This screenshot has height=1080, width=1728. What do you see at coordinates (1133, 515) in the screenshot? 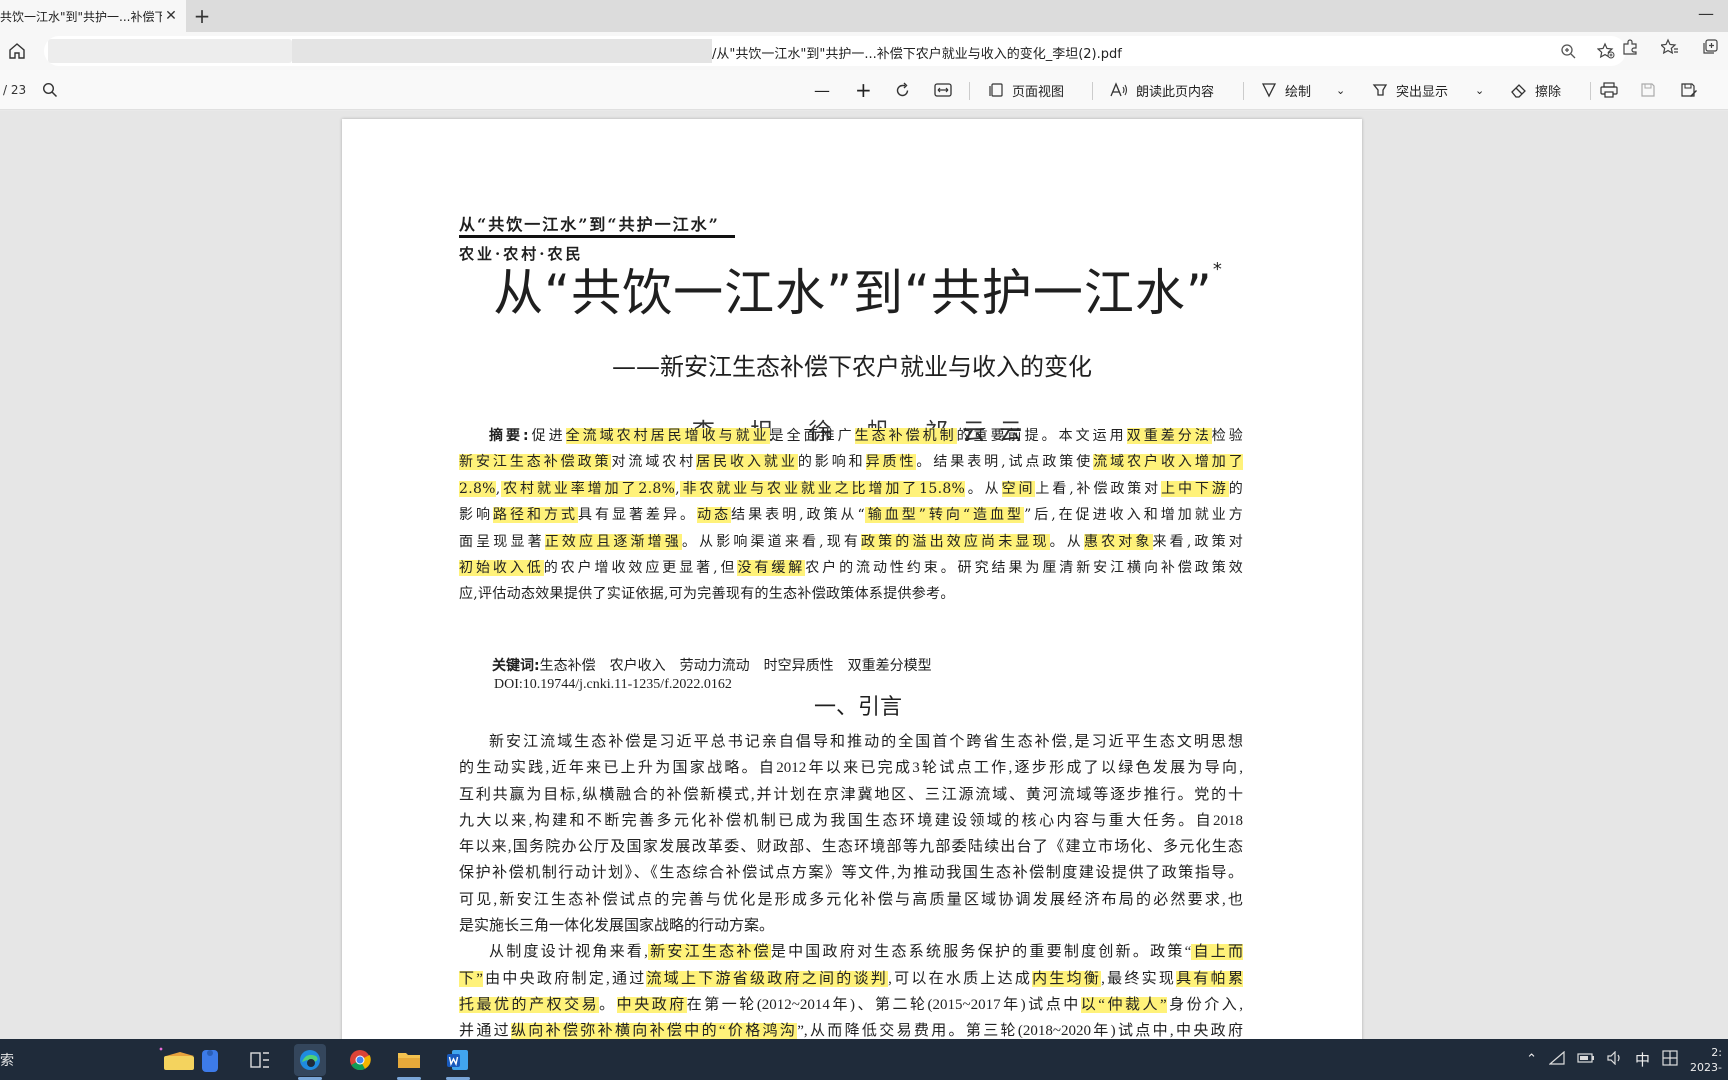
I see `text-segment: ”后,在促进收入和增加就业方` at bounding box center [1133, 515].